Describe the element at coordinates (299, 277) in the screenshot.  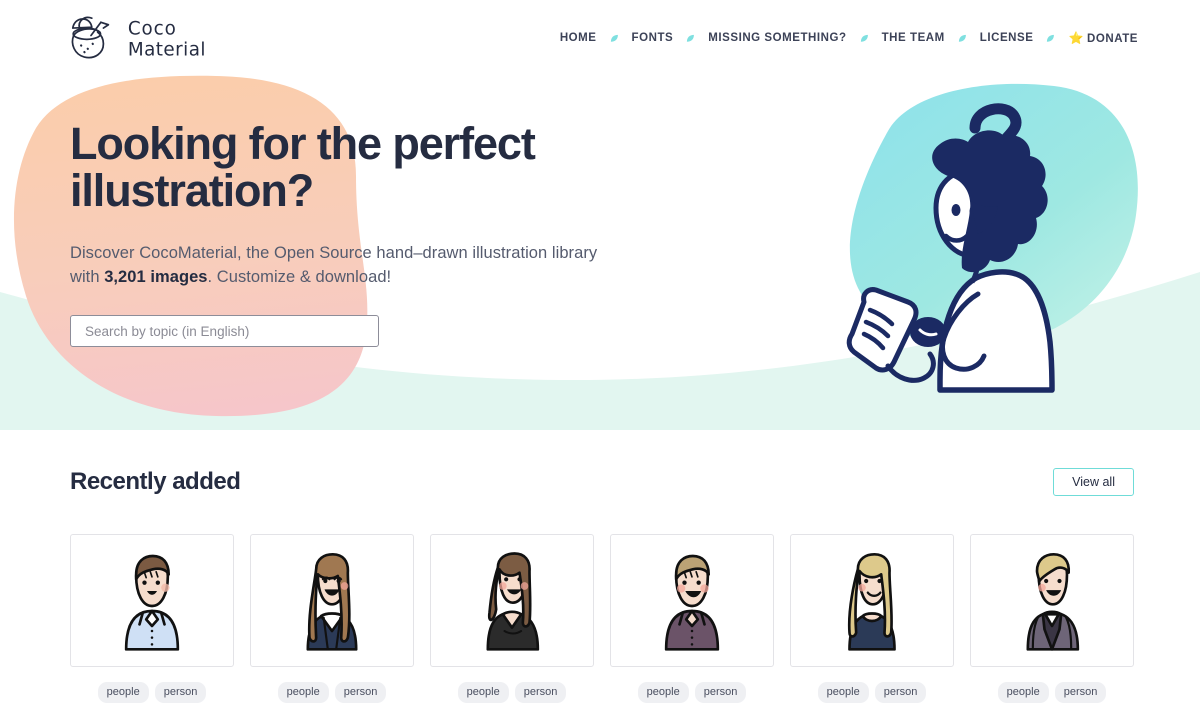
I see `hero-subtitle-tail: . Customize & download!` at that location.